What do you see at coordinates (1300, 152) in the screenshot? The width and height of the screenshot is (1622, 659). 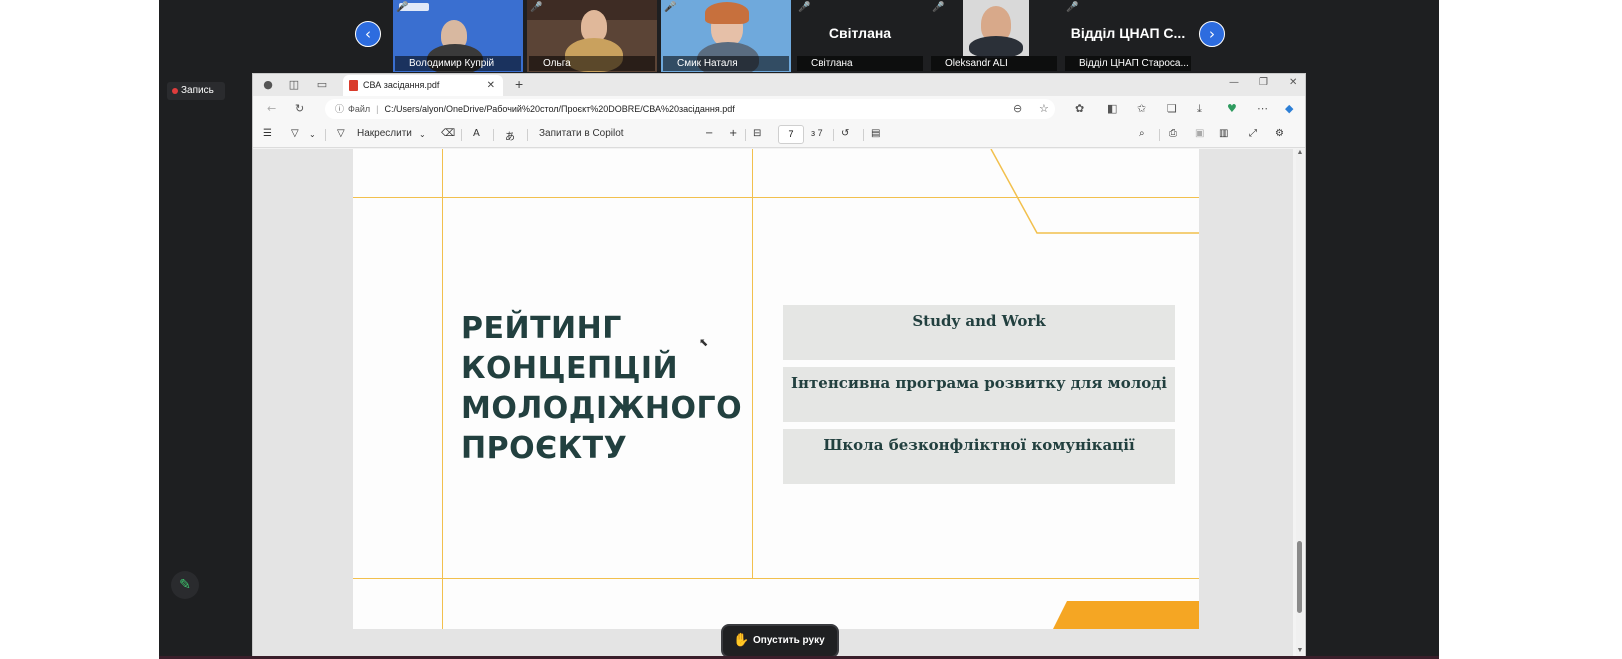 I see `scroll-up-icon: ▲` at bounding box center [1300, 152].